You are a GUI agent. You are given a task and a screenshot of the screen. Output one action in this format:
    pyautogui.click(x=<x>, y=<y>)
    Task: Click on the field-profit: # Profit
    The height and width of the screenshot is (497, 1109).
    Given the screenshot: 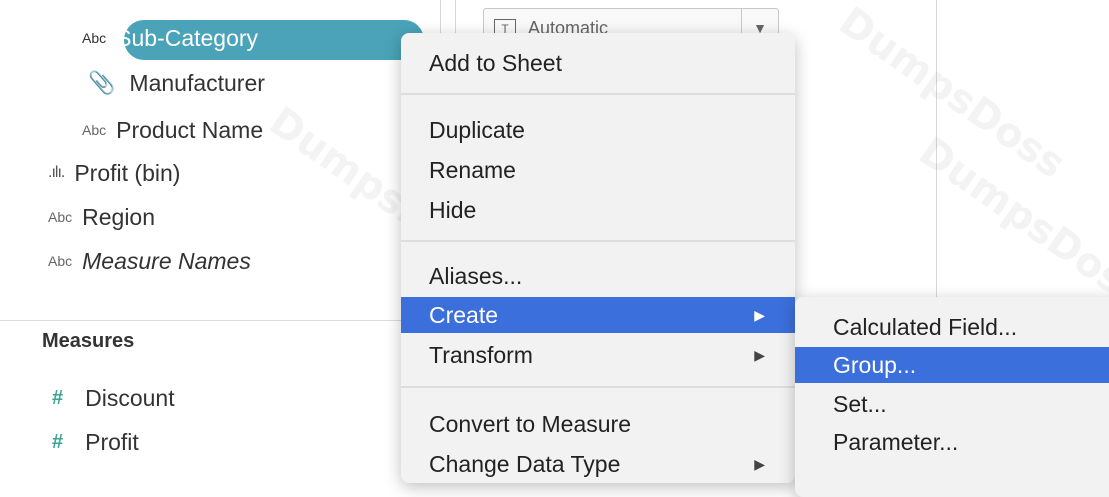 What is the action you would take?
    pyautogui.click(x=95, y=442)
    